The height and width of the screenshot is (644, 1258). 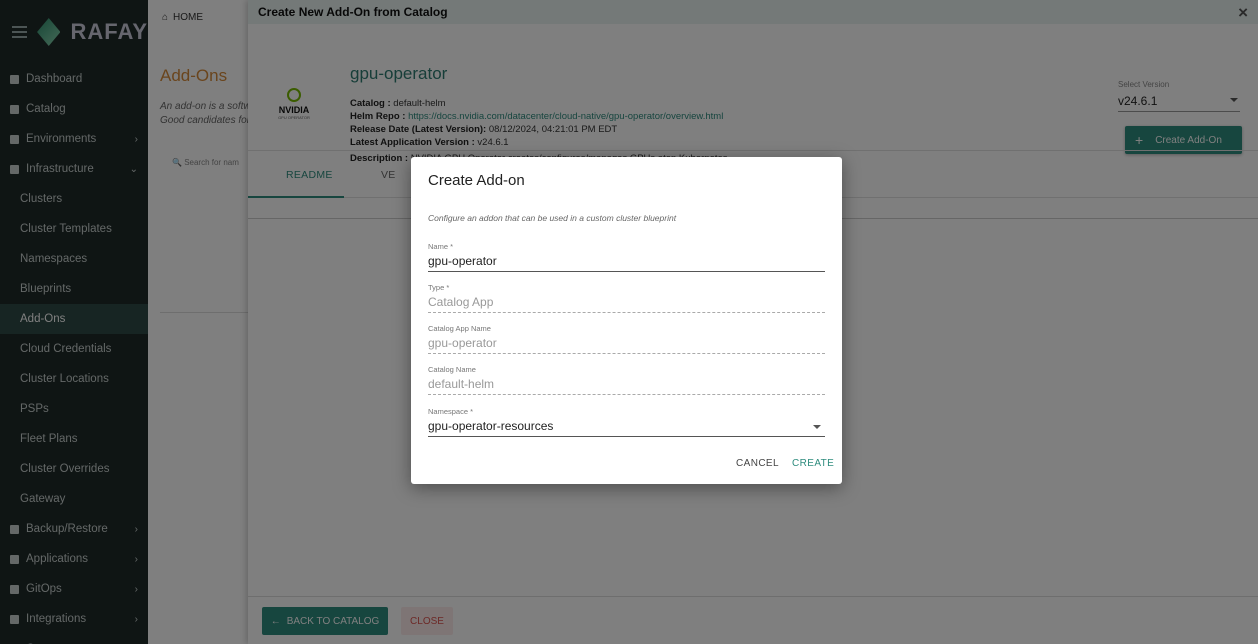 I want to click on chevron-down-icon, so click(x=817, y=429).